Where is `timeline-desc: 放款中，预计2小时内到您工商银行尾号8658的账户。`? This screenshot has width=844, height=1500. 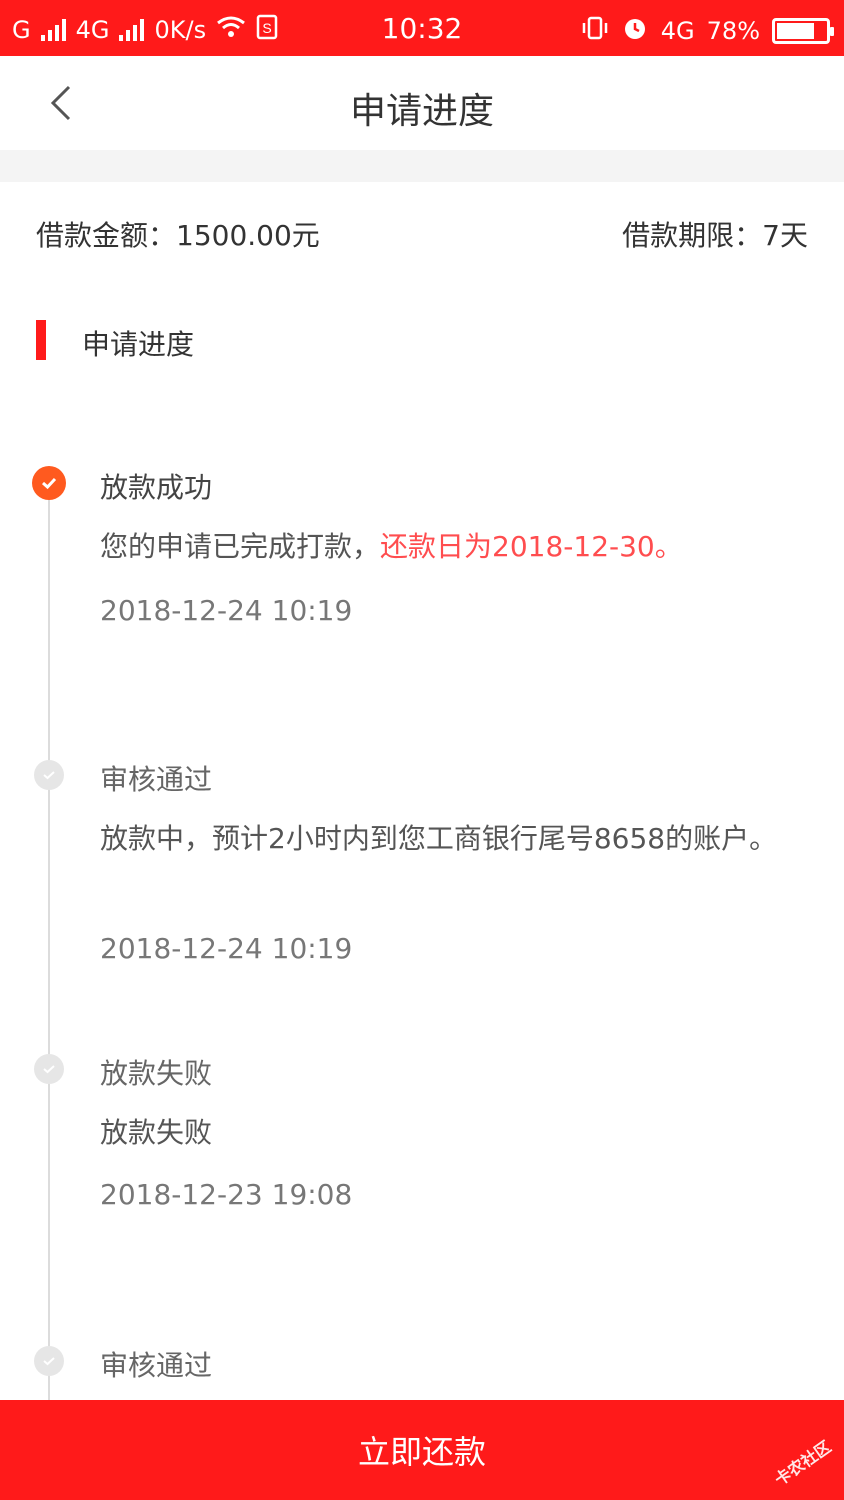 timeline-desc: 放款中，预计2小时内到您工商银行尾号8658的账户。 is located at coordinates (439, 838).